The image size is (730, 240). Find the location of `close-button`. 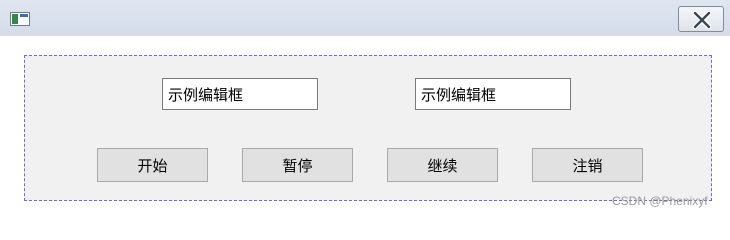

close-button is located at coordinates (701, 19).